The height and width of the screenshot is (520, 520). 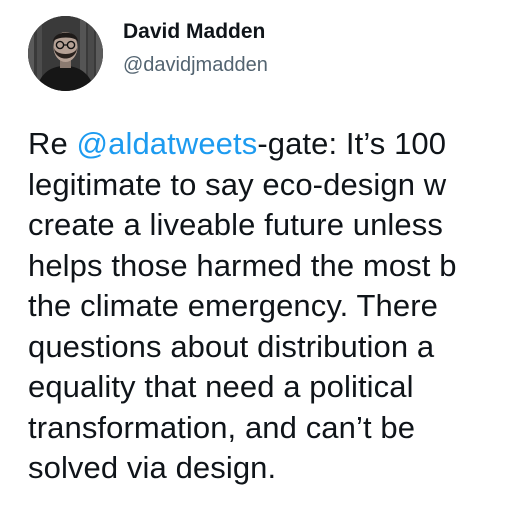 I want to click on tweet-line-9: solved via design., so click(x=152, y=467).